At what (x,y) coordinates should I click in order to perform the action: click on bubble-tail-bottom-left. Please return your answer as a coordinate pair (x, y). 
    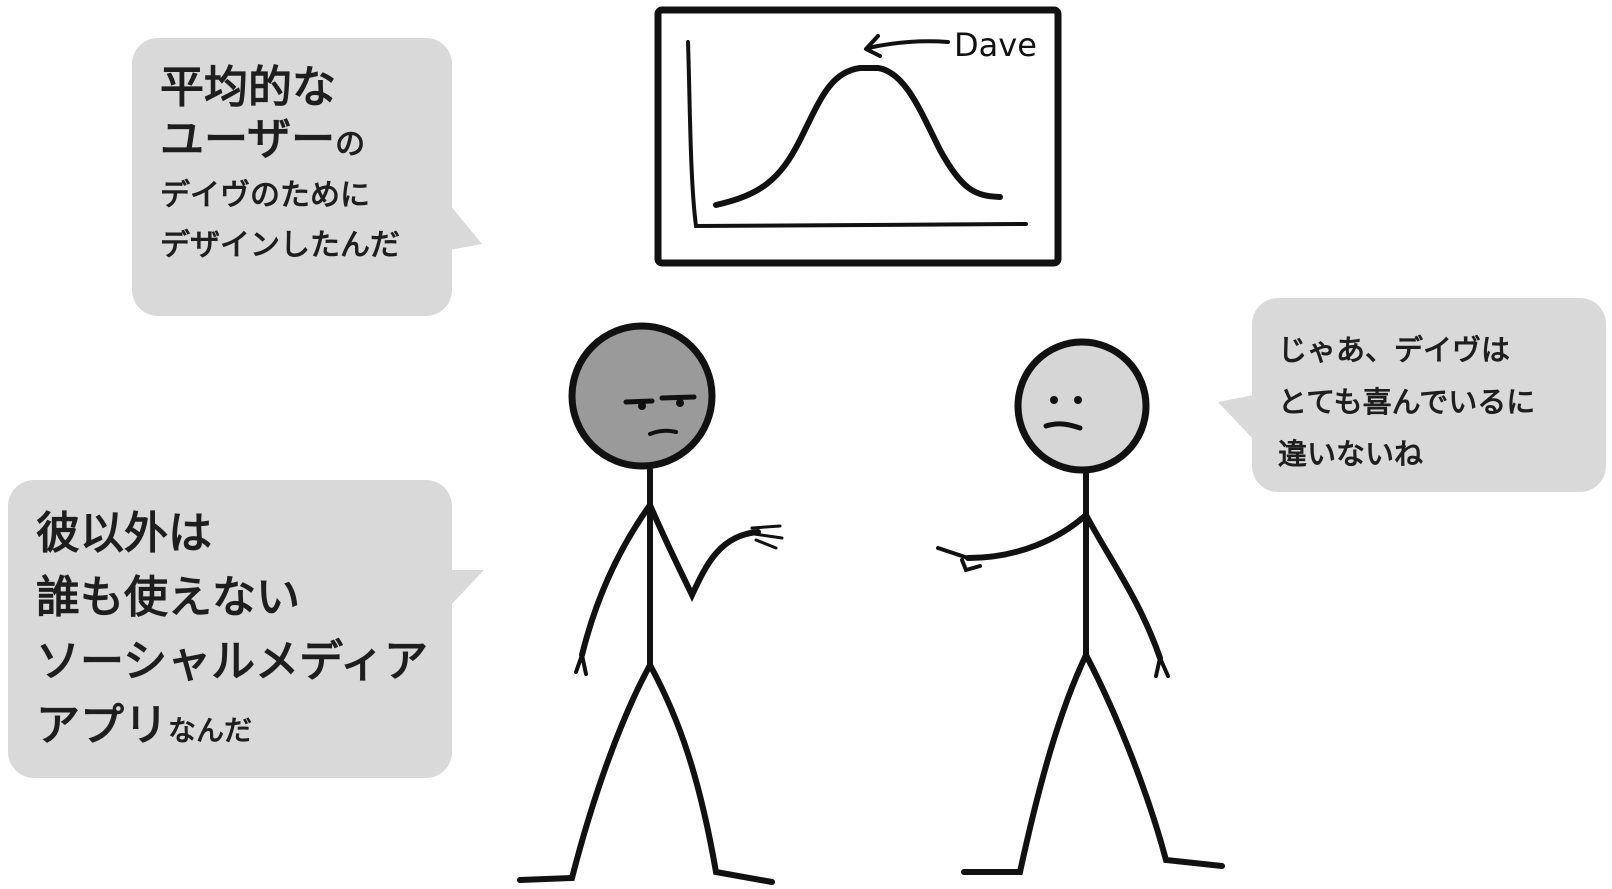
    Looking at the image, I should click on (467, 588).